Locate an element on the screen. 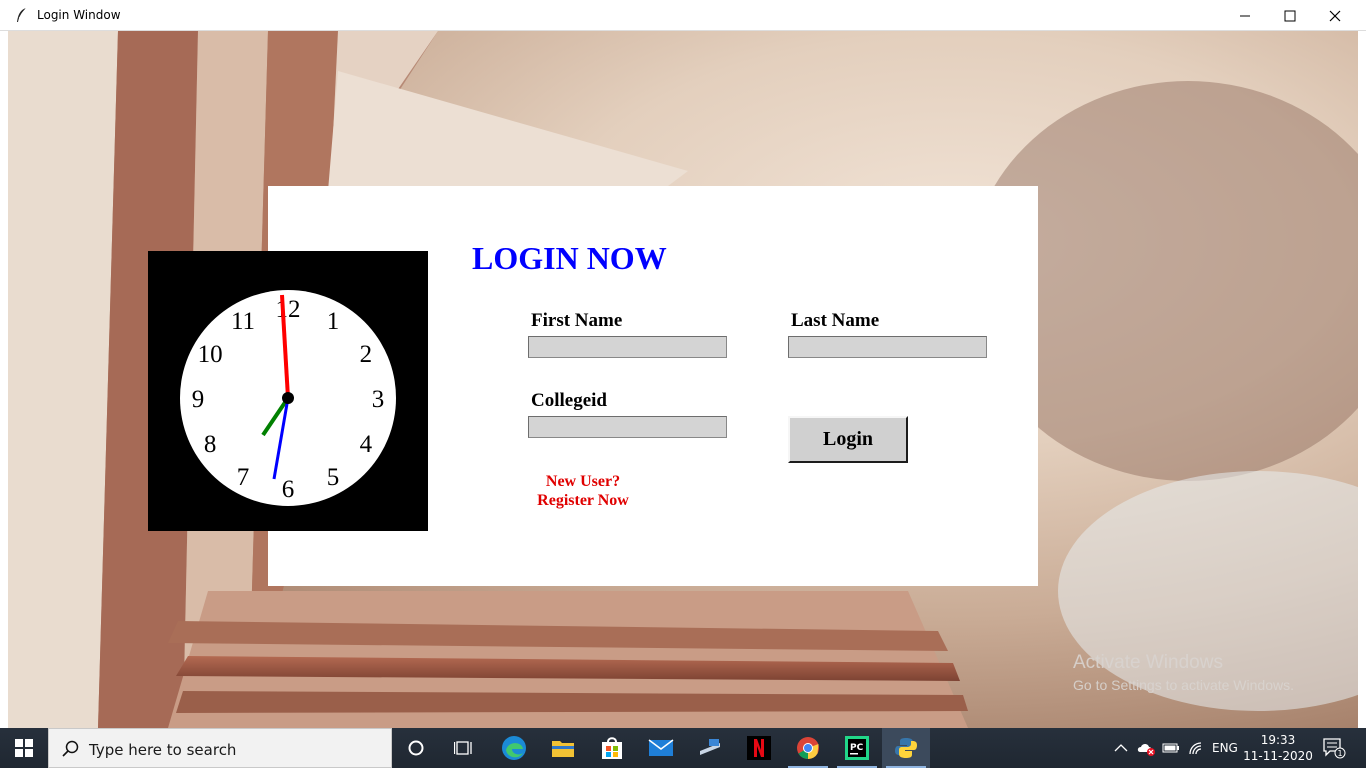  notification-icon: 1 is located at coordinates (1334, 748).